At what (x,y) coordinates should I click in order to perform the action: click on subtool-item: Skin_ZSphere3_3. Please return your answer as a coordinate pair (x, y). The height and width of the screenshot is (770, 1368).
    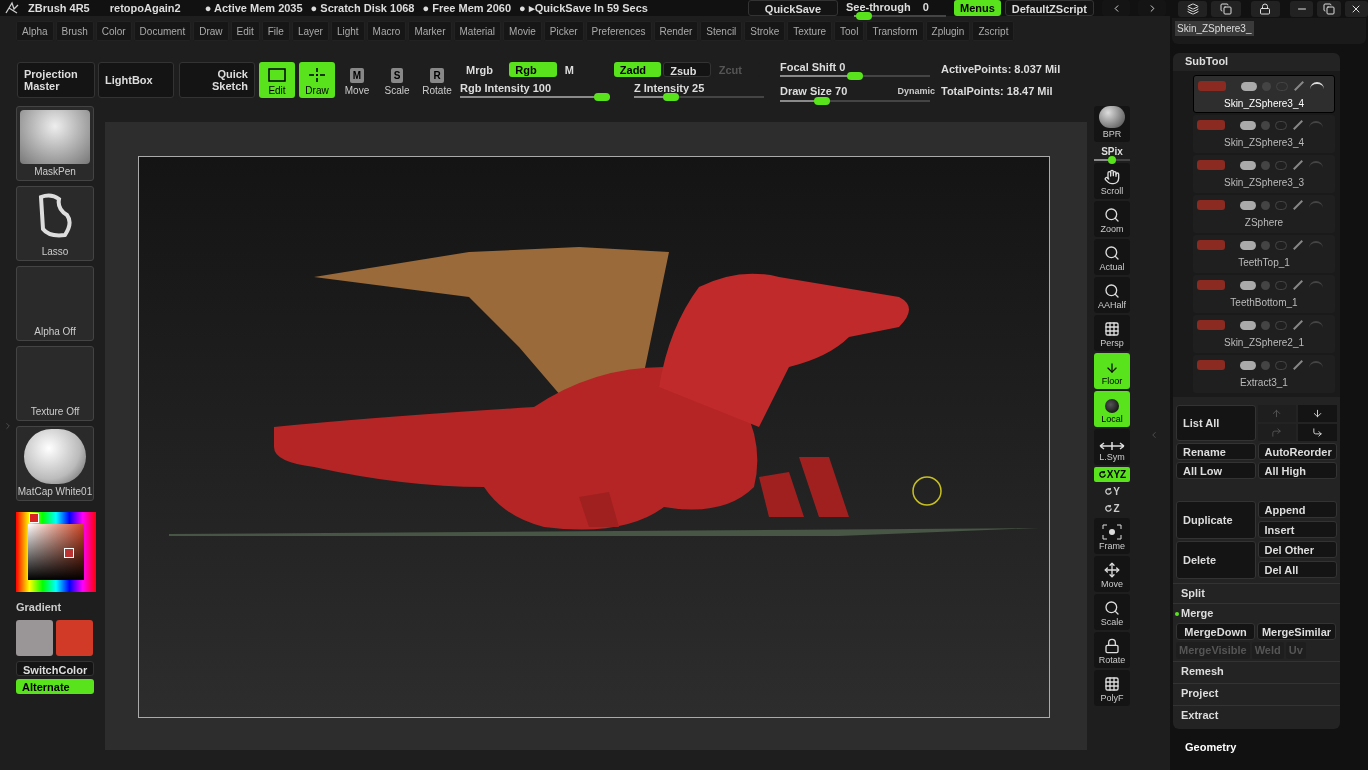
    Looking at the image, I should click on (1264, 174).